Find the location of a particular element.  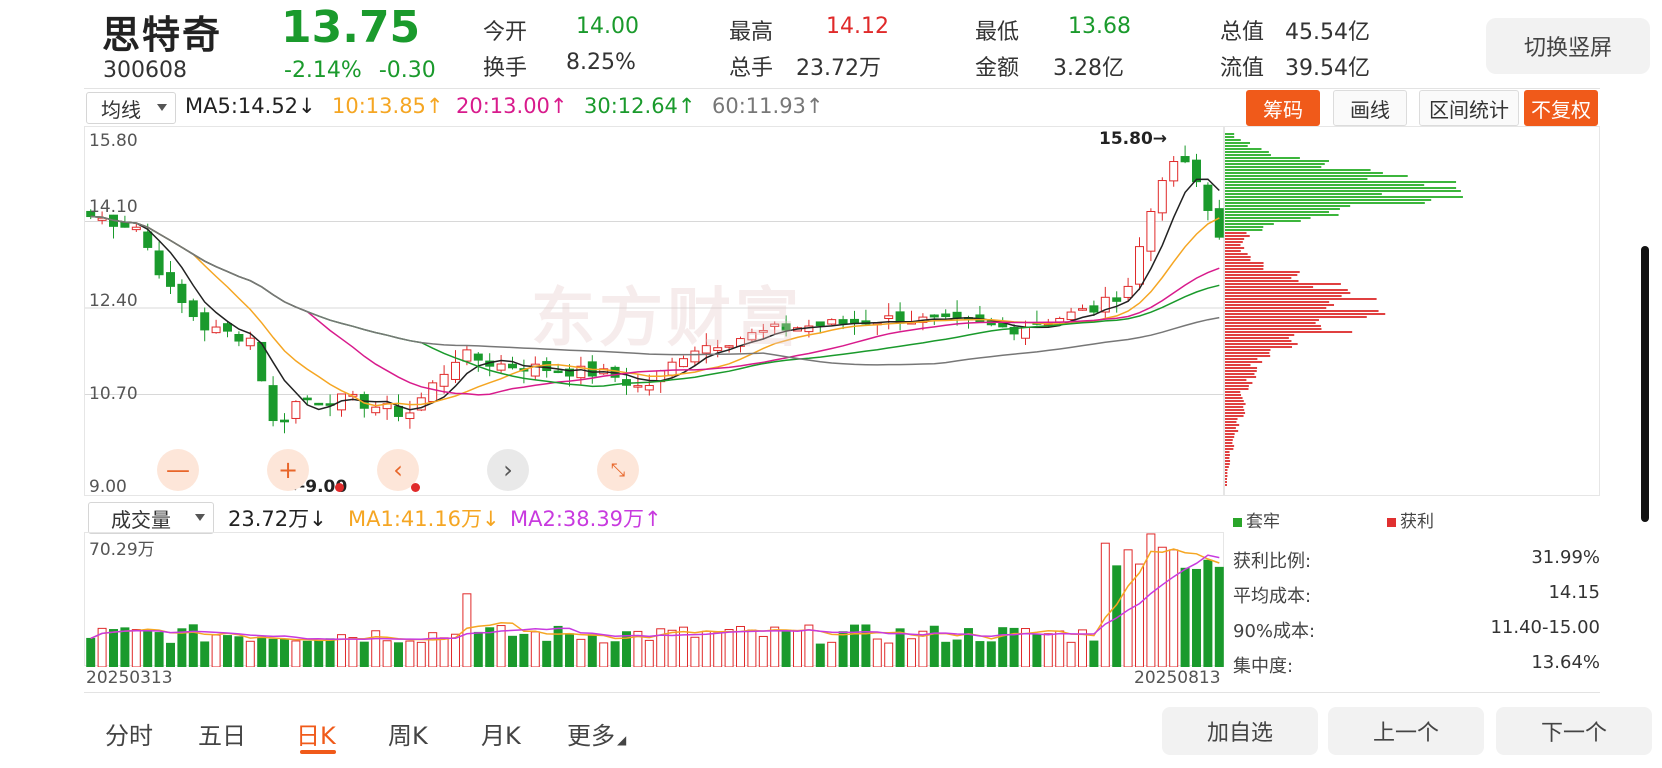

stat-value-low: 13.68 is located at coordinates (1099, 26).